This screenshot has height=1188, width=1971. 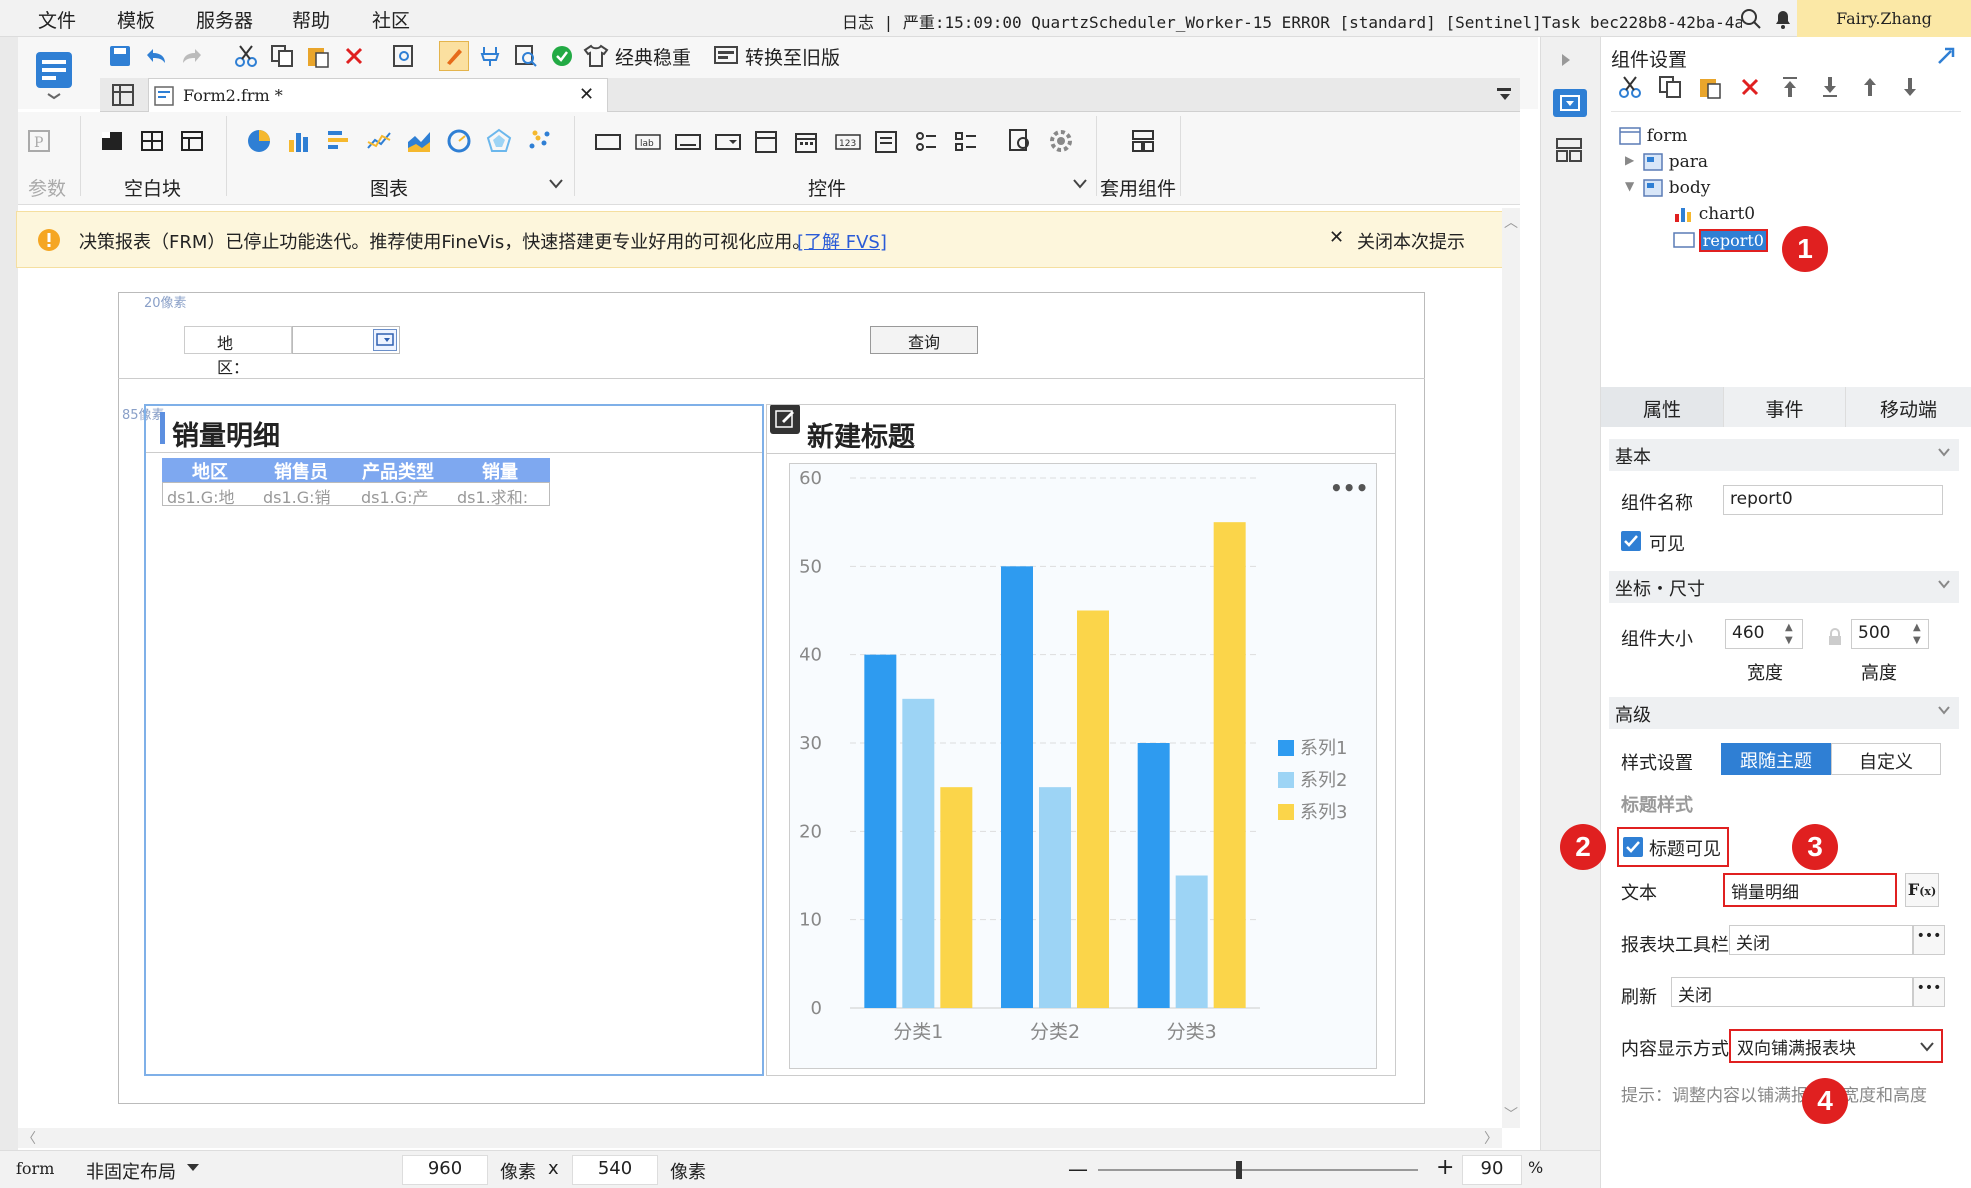 I want to click on zoom-out-icon: —, so click(x=1078, y=1169).